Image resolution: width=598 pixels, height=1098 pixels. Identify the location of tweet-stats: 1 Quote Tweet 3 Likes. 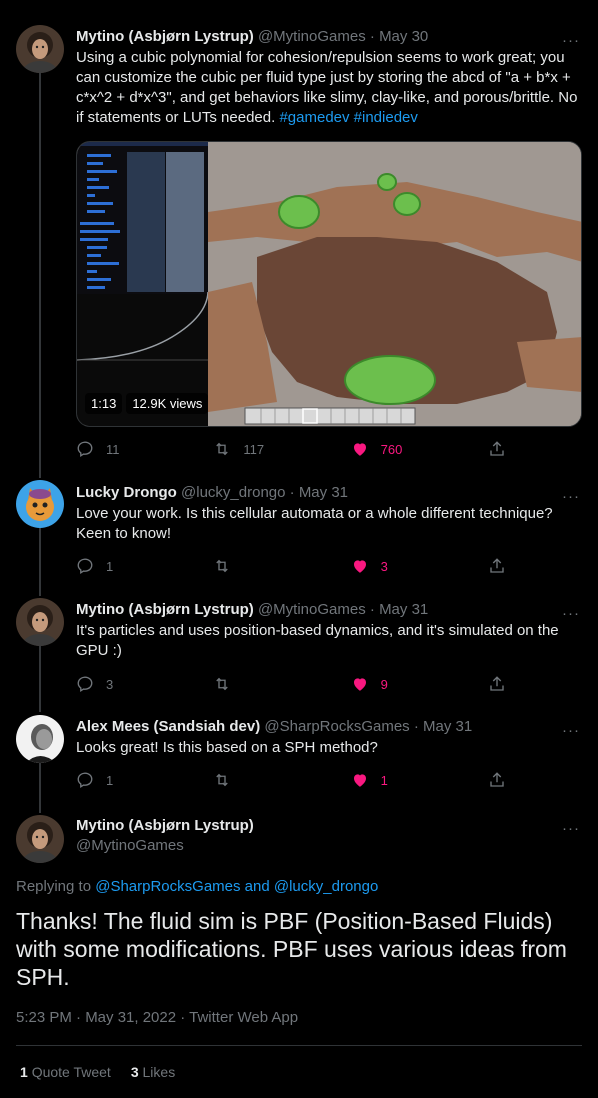
(97, 1072).